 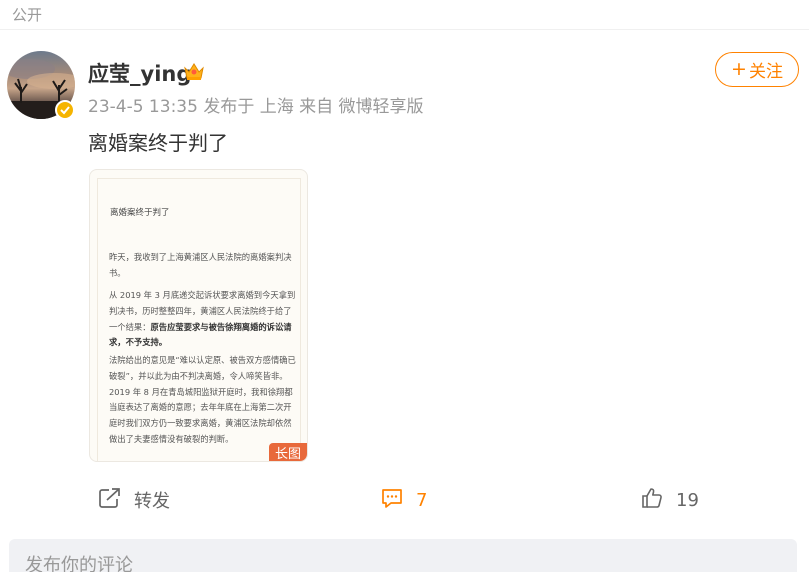 I want to click on like-count: 19, so click(x=687, y=500).